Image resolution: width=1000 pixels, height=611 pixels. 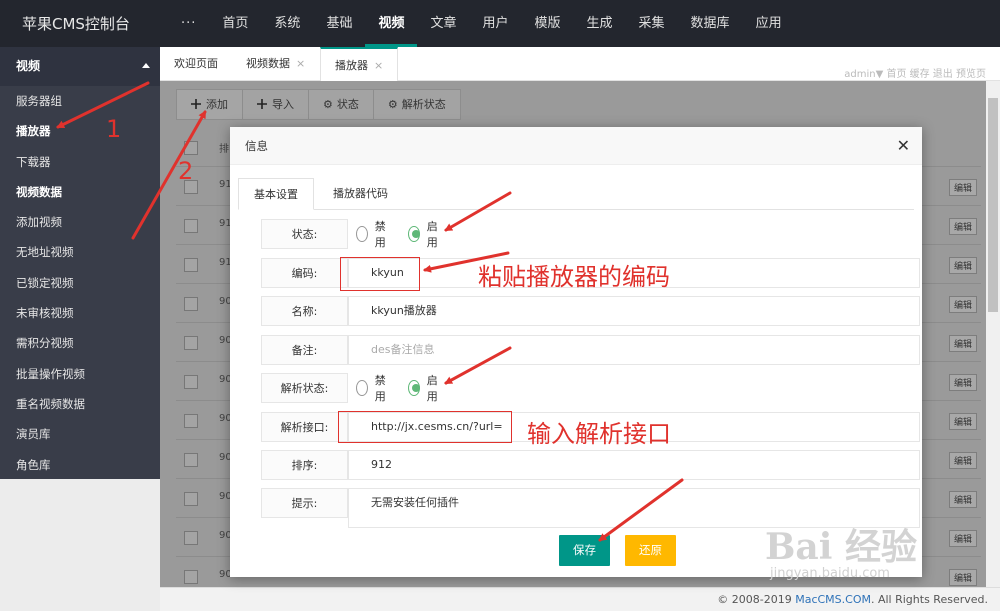 I want to click on status-enable-radio: 启用, so click(x=425, y=234).